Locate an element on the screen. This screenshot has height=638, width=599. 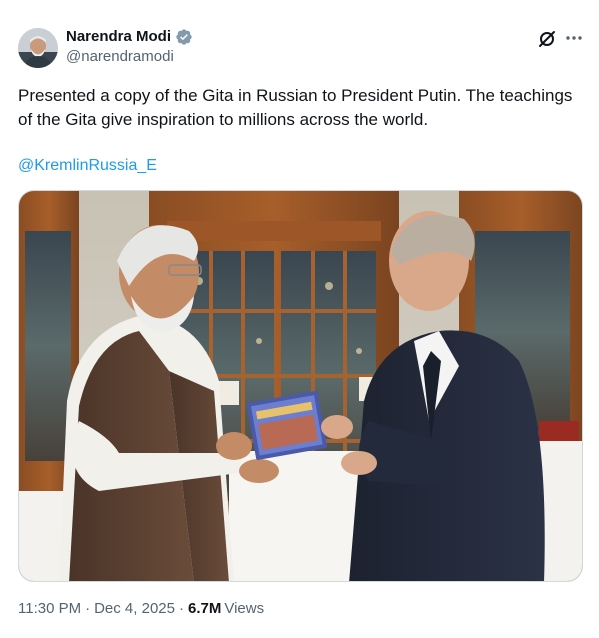
author-name: Narendra Modi is located at coordinates (118, 37).